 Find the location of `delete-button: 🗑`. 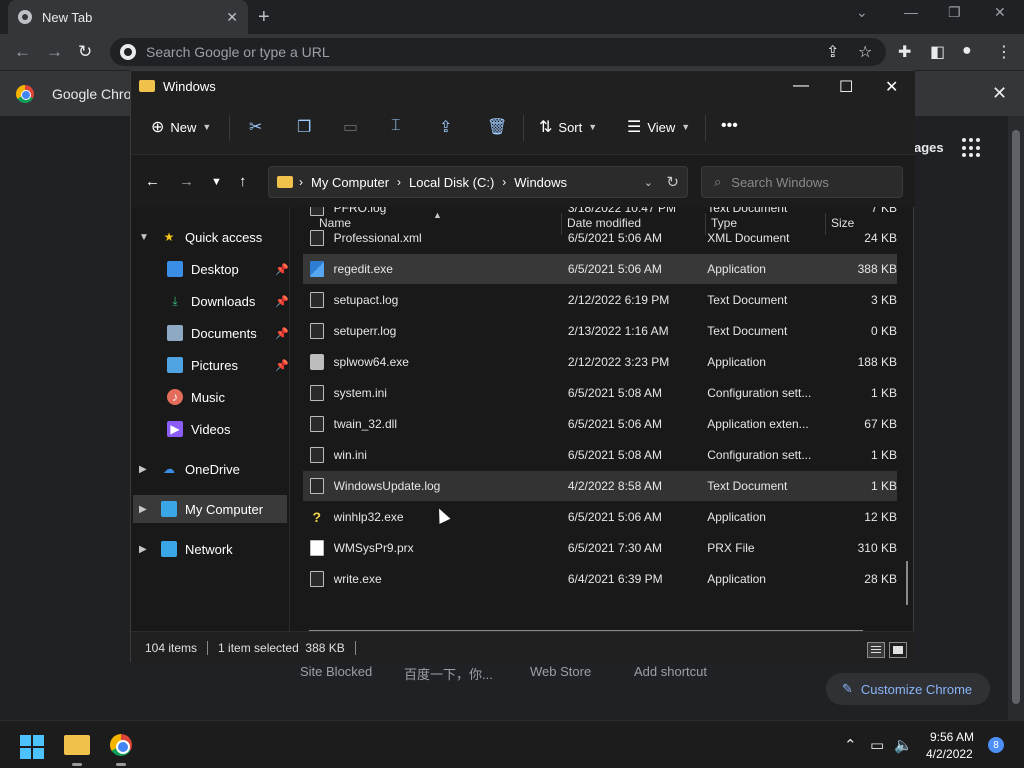

delete-button: 🗑 is located at coordinates (500, 127).